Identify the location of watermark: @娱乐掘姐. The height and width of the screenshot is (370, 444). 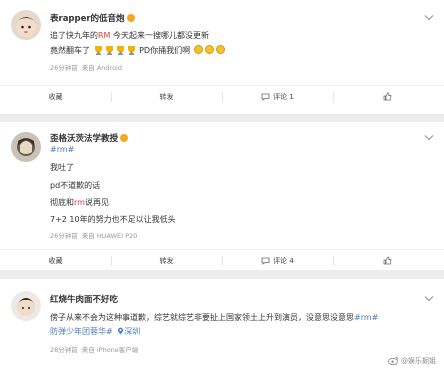
(412, 361).